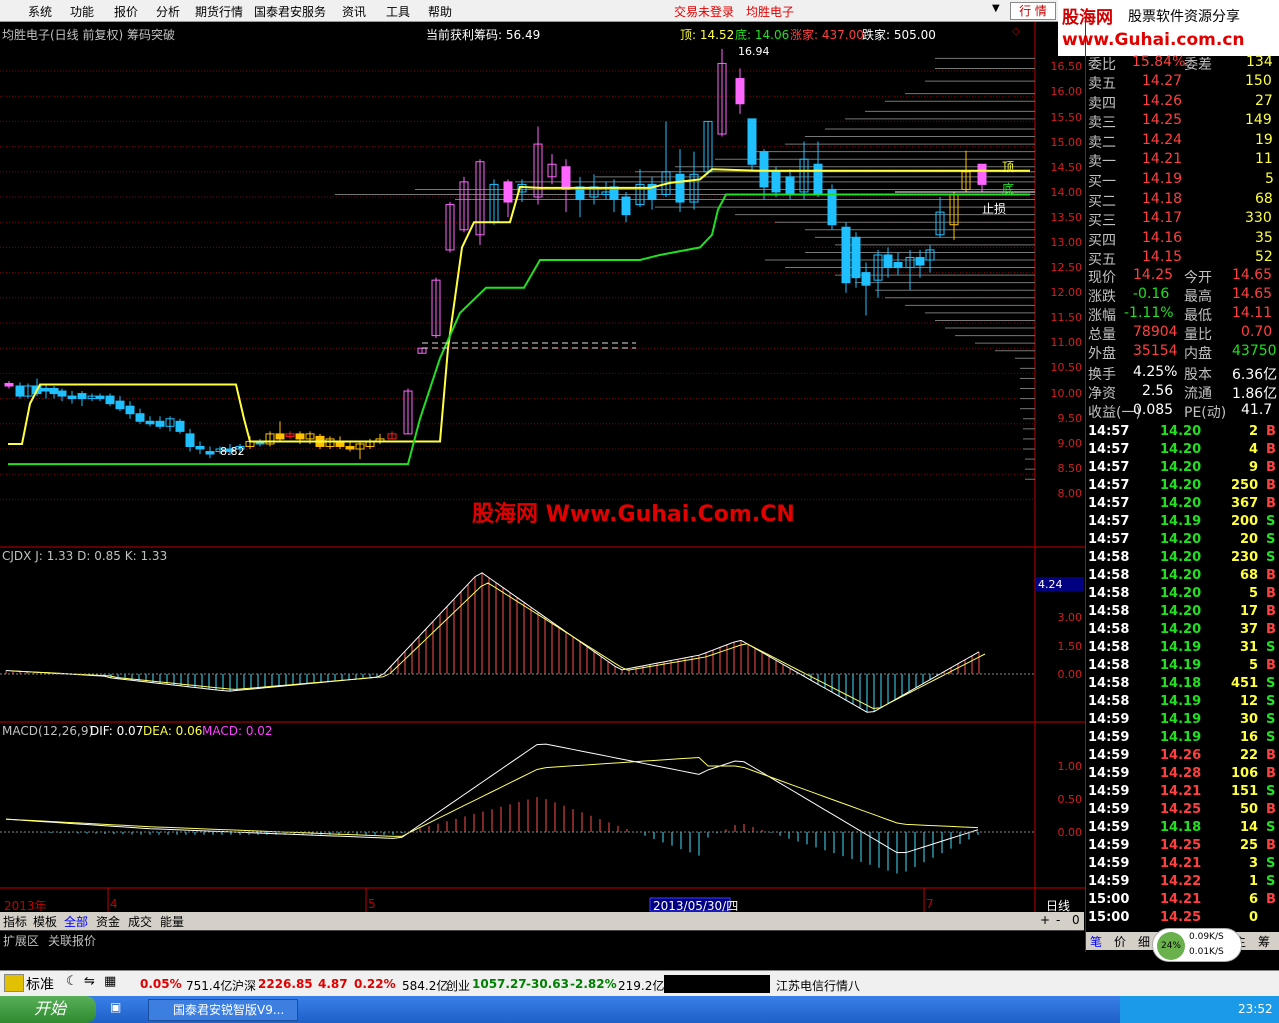 This screenshot has width=1279, height=1023. Describe the element at coordinates (492, 798) in the screenshot. I see `macd-dif-line` at that location.